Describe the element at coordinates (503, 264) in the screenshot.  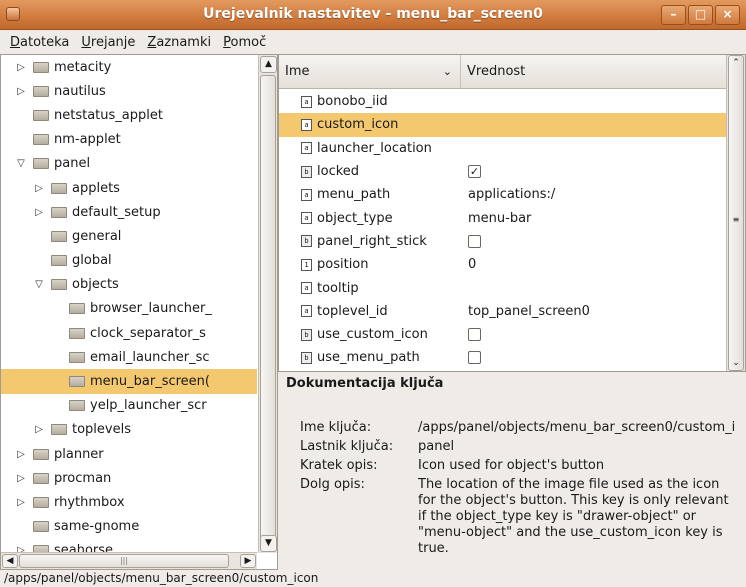
I see `key-row: 1 position 0` at that location.